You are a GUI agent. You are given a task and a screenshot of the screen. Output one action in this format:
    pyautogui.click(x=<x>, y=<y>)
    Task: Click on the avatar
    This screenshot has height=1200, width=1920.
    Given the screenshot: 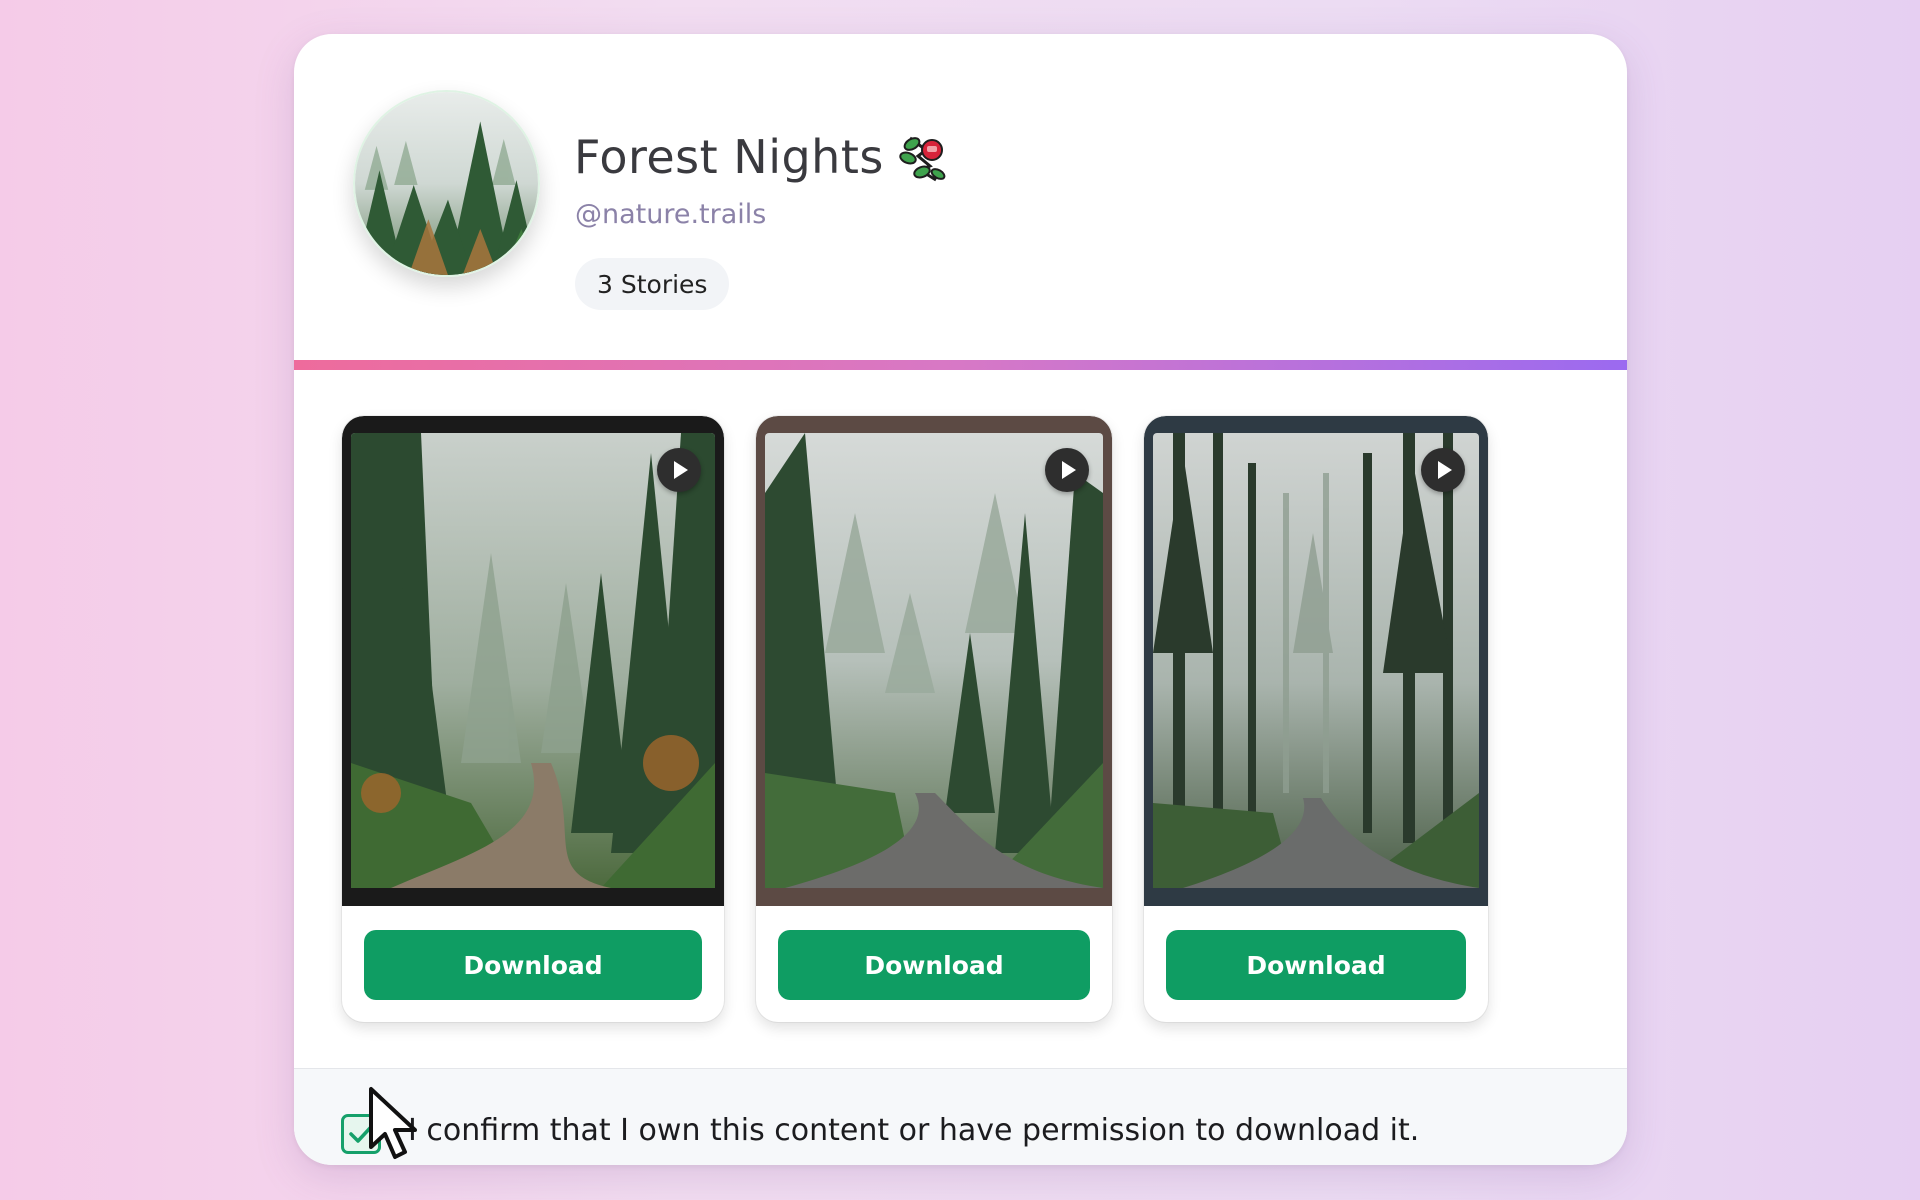 What is the action you would take?
    pyautogui.click(x=446, y=183)
    